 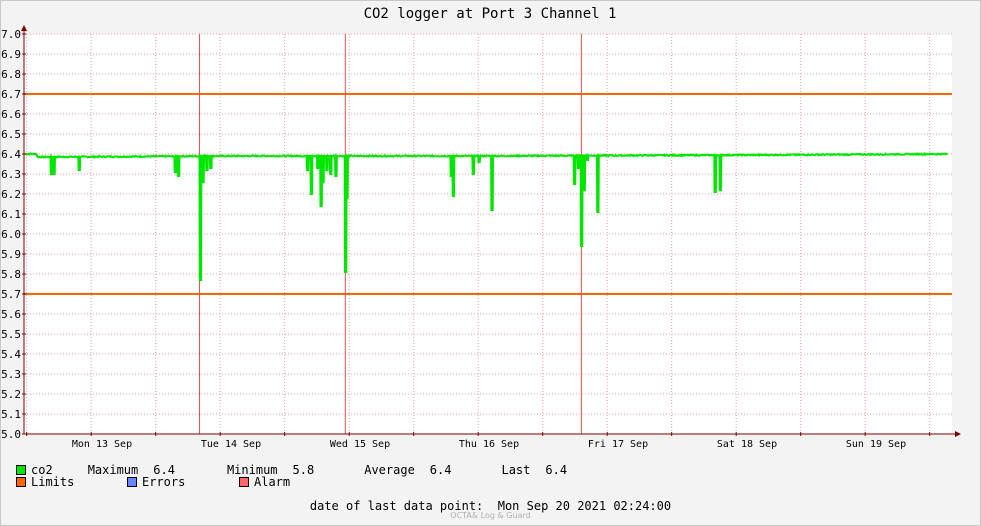 What do you see at coordinates (876, 444) in the screenshot?
I see `x-tick-label: Sun 19 Sep` at bounding box center [876, 444].